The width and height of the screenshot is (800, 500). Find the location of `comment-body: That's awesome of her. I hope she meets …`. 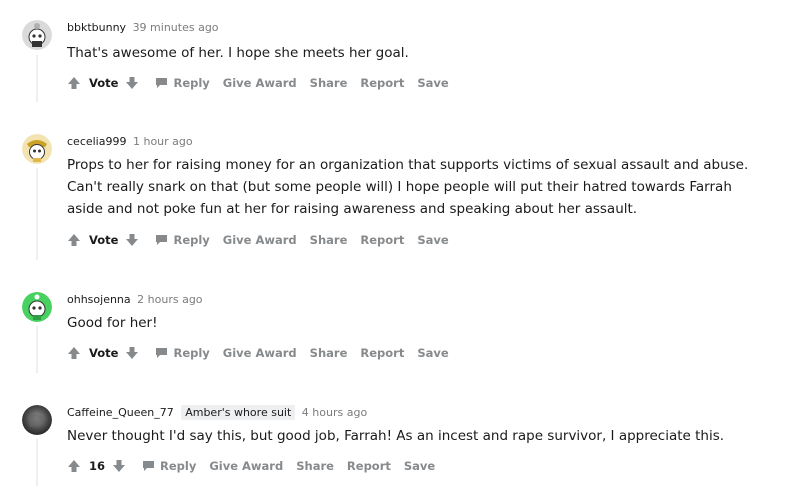

comment-body: That's awesome of her. I hope she meets … is located at coordinates (238, 53).